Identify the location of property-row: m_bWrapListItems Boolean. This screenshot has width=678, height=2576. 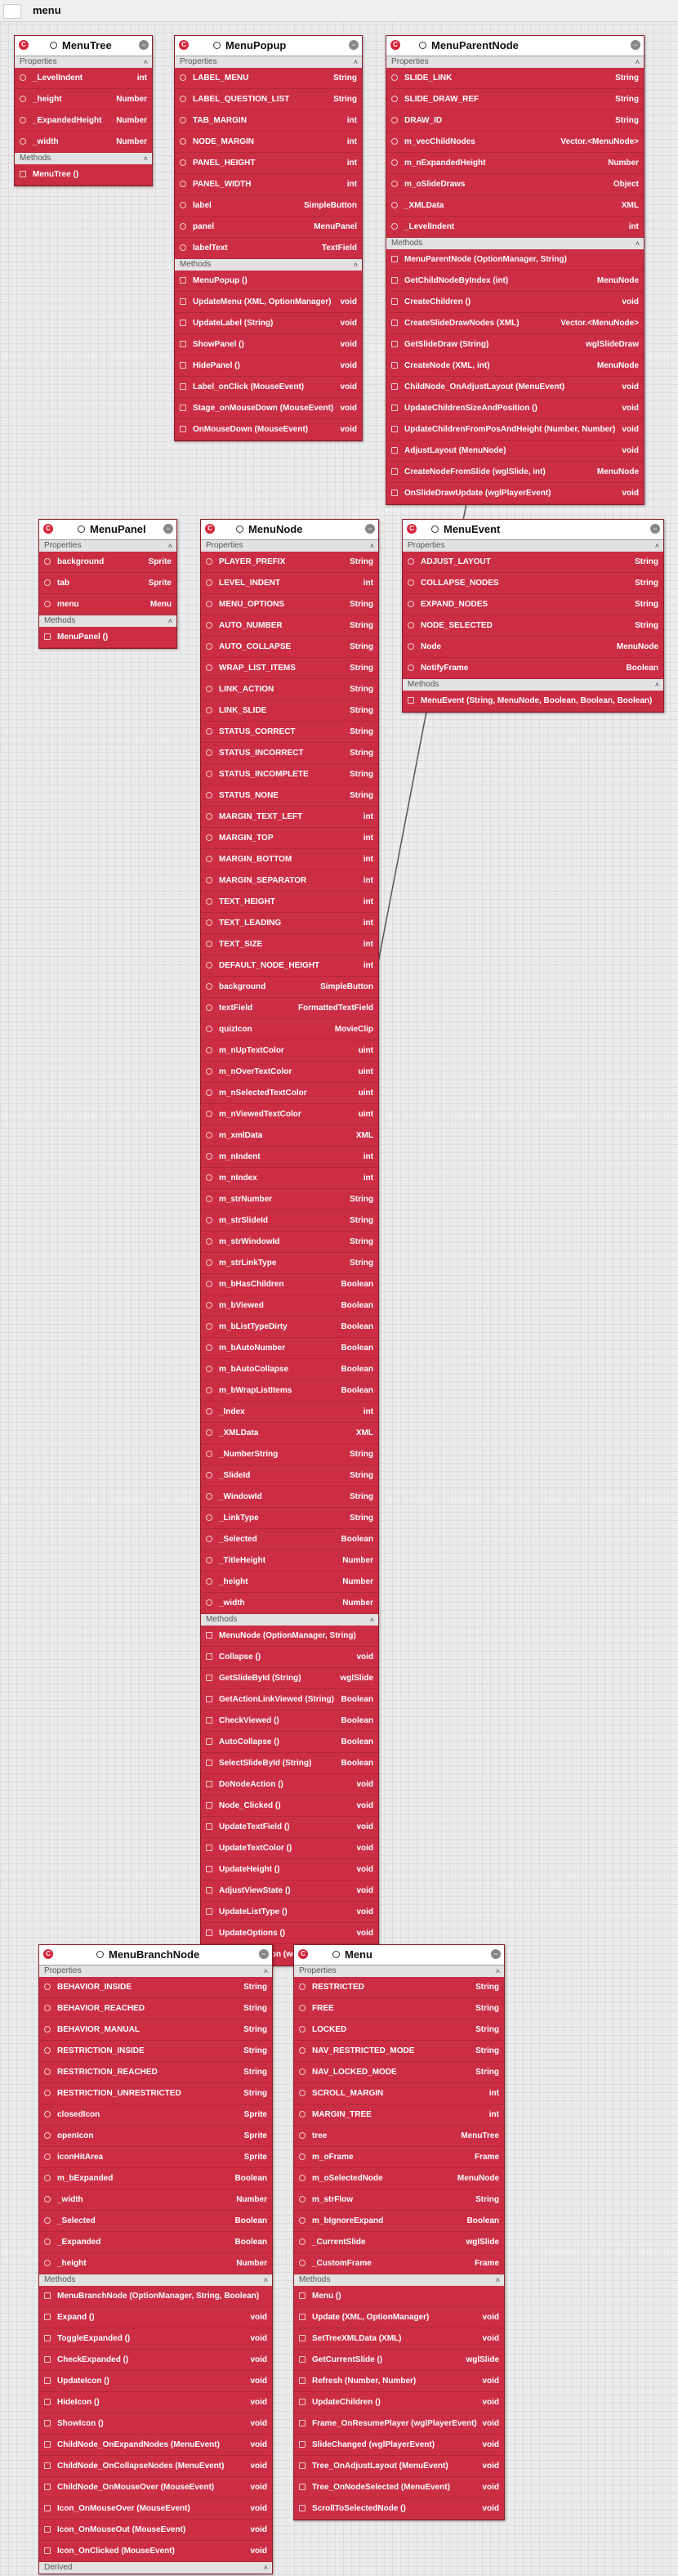
(290, 1391).